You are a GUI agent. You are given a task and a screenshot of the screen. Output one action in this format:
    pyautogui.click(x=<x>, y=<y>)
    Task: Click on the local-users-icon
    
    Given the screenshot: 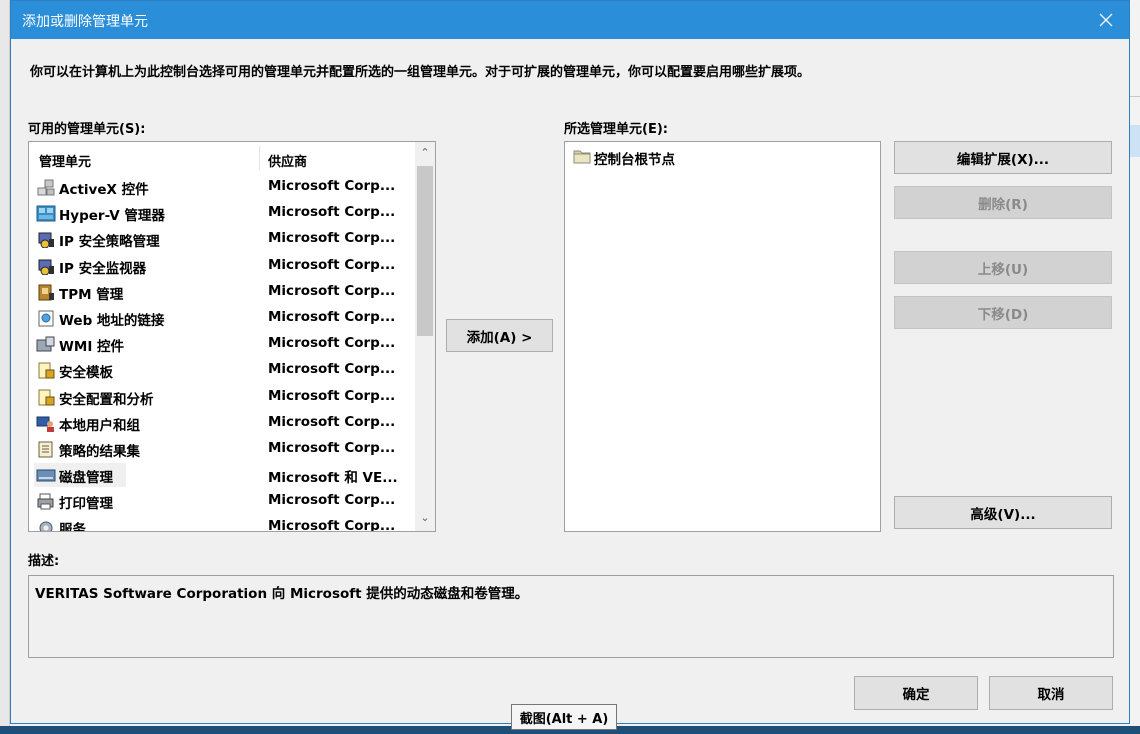 What is the action you would take?
    pyautogui.click(x=45, y=424)
    